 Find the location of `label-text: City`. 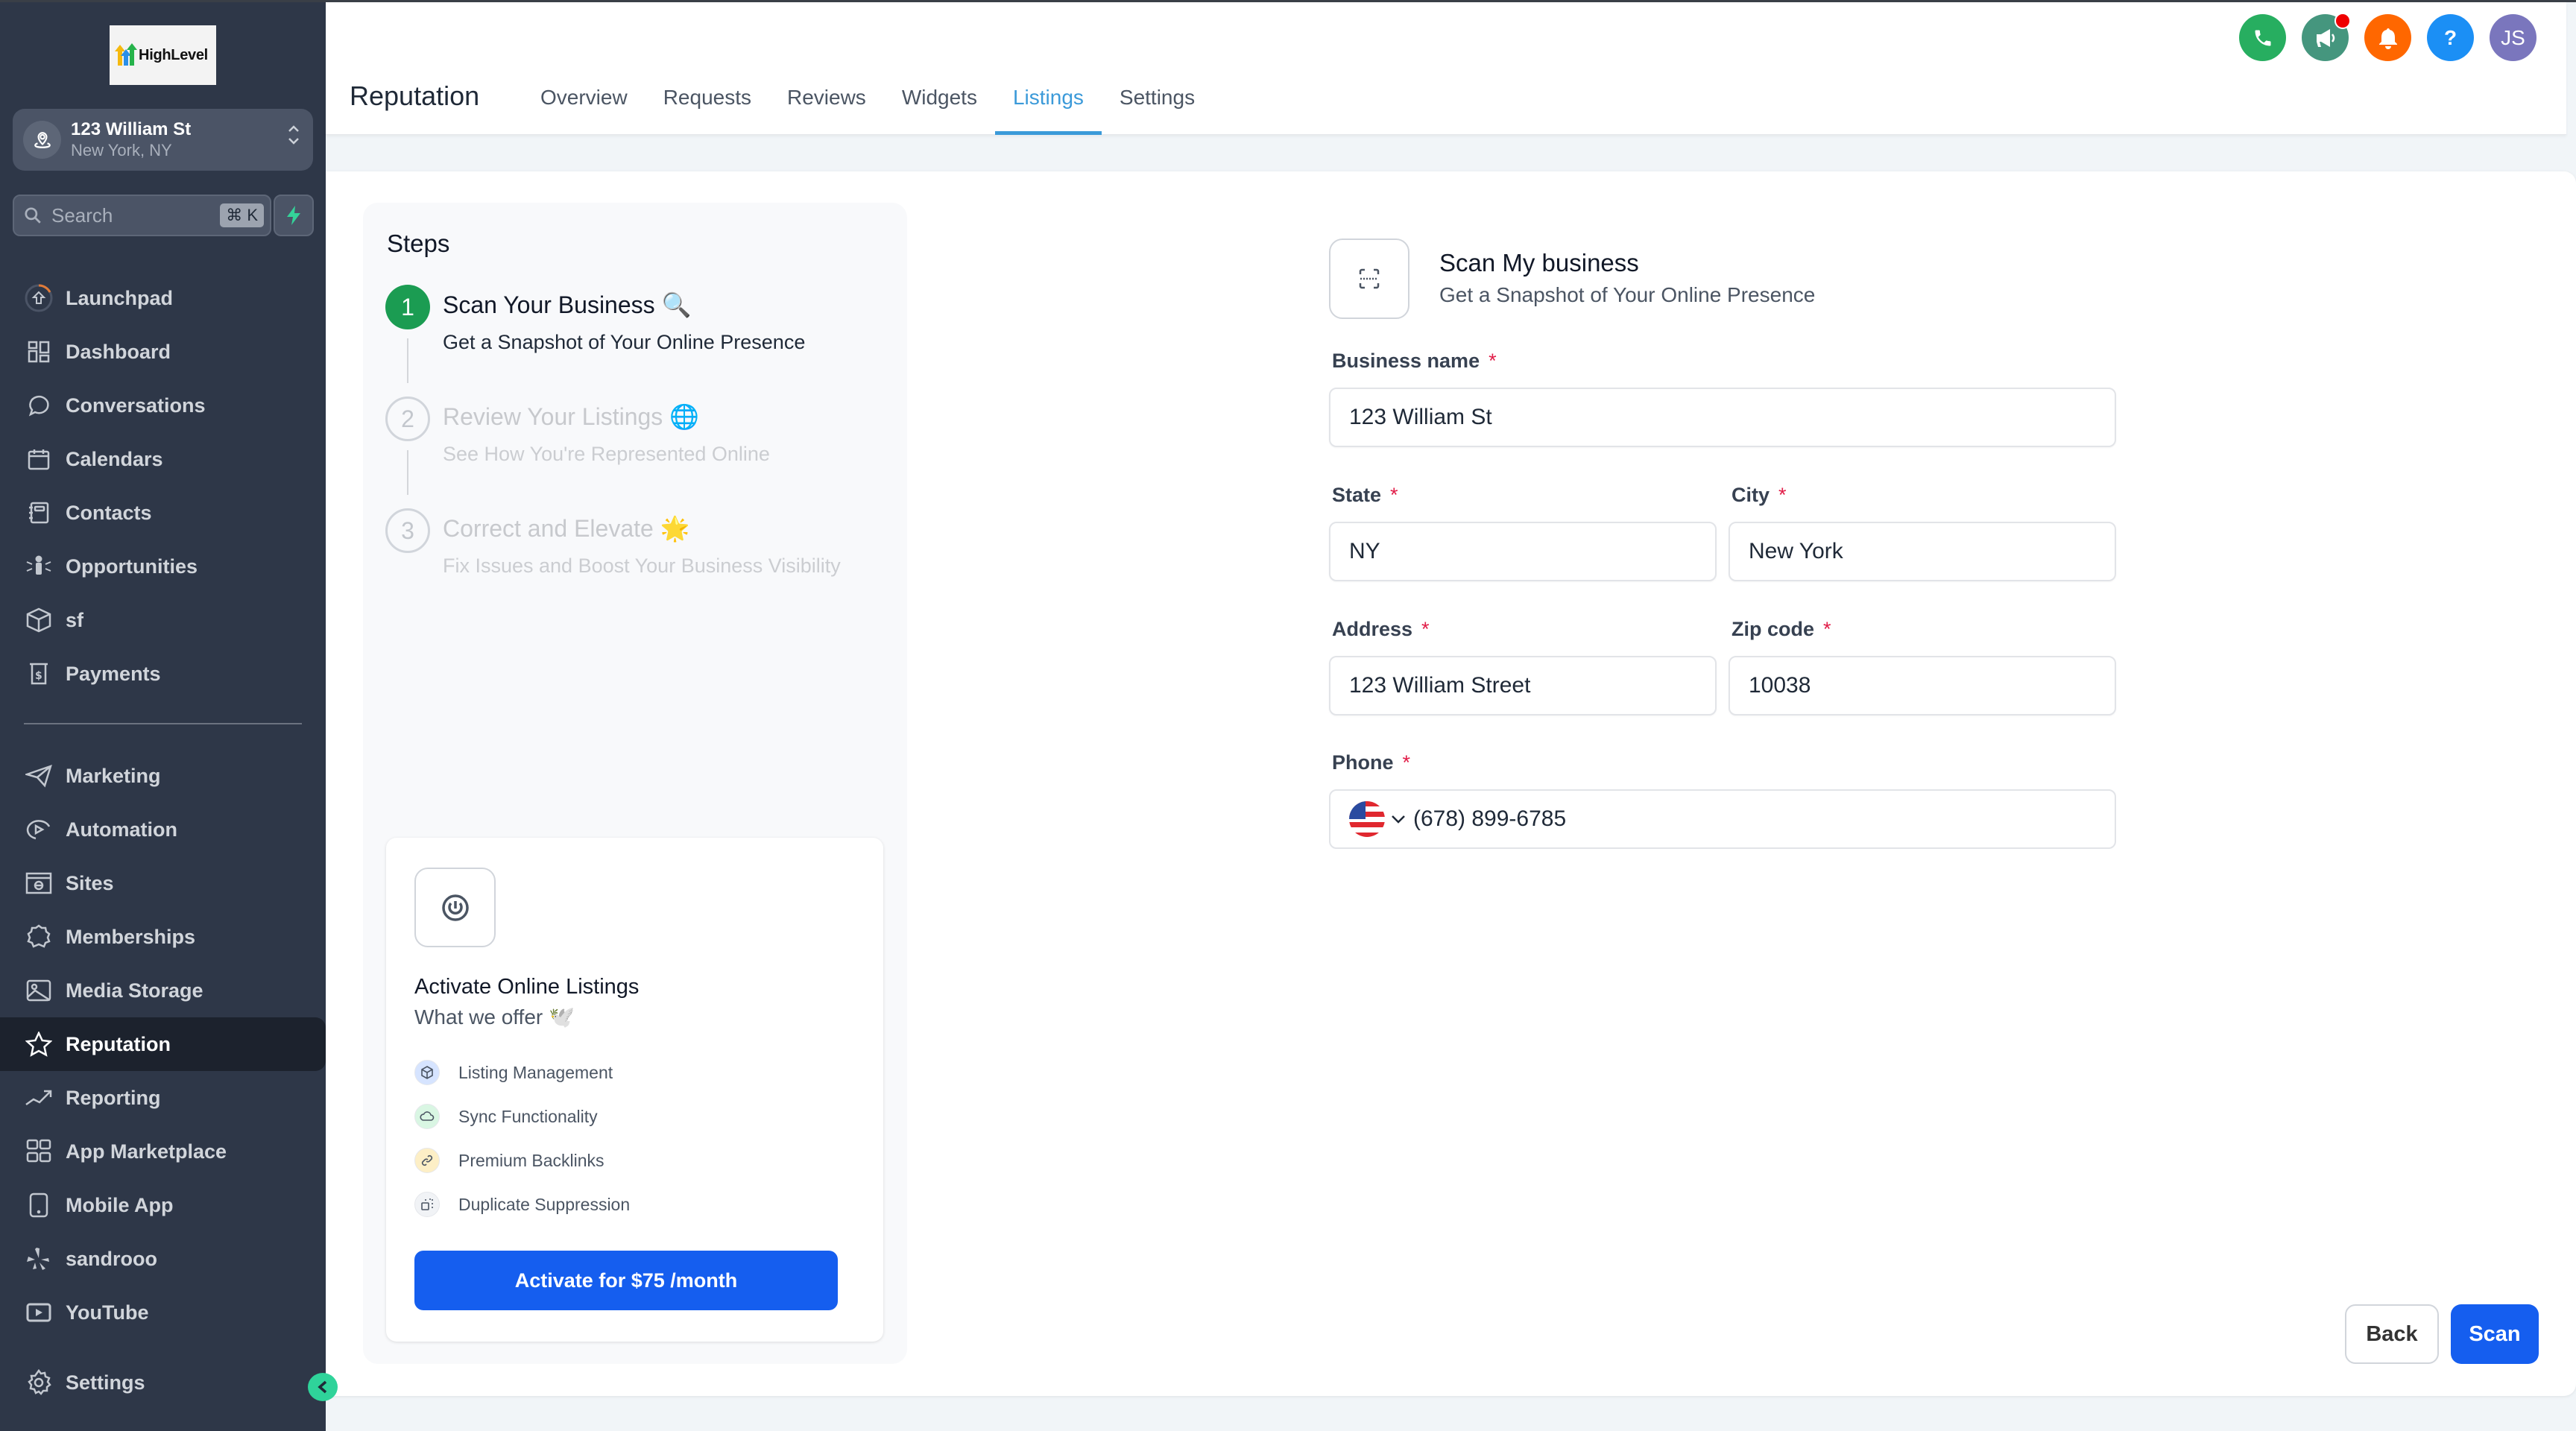

label-text: City is located at coordinates (1751, 495).